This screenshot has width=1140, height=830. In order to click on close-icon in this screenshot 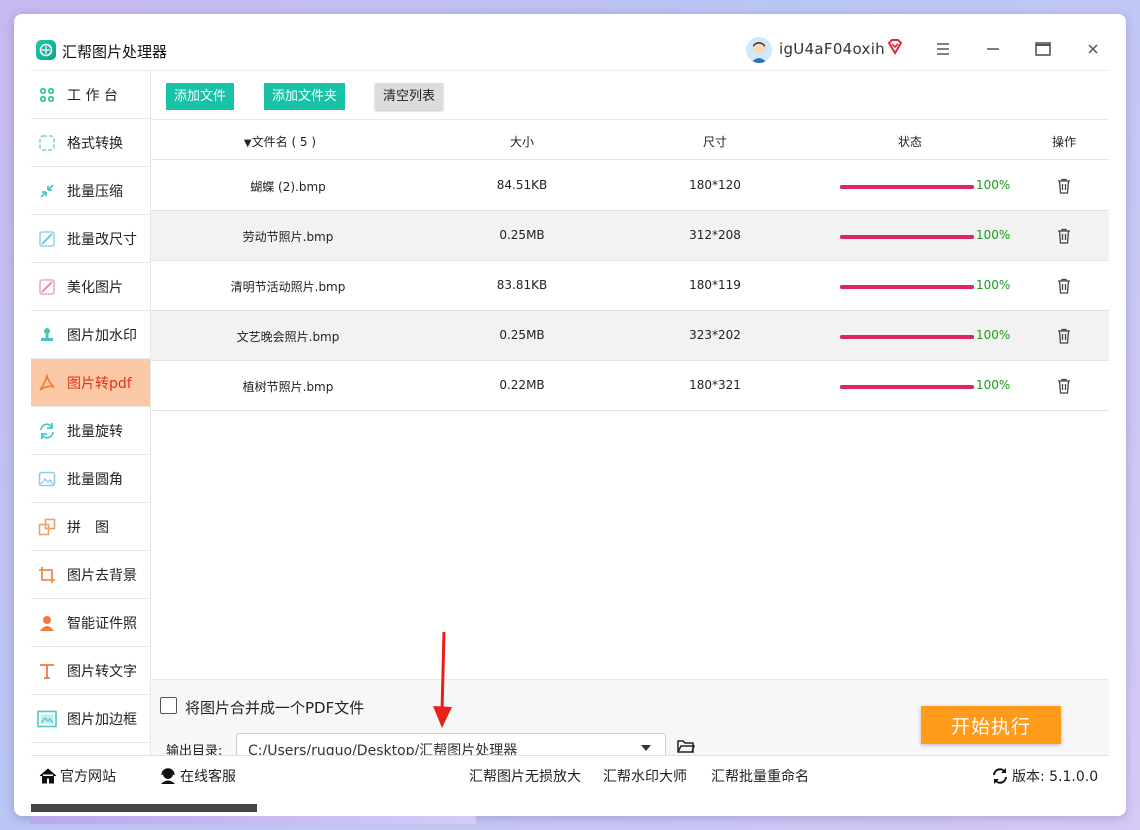, I will do `click(1093, 49)`.